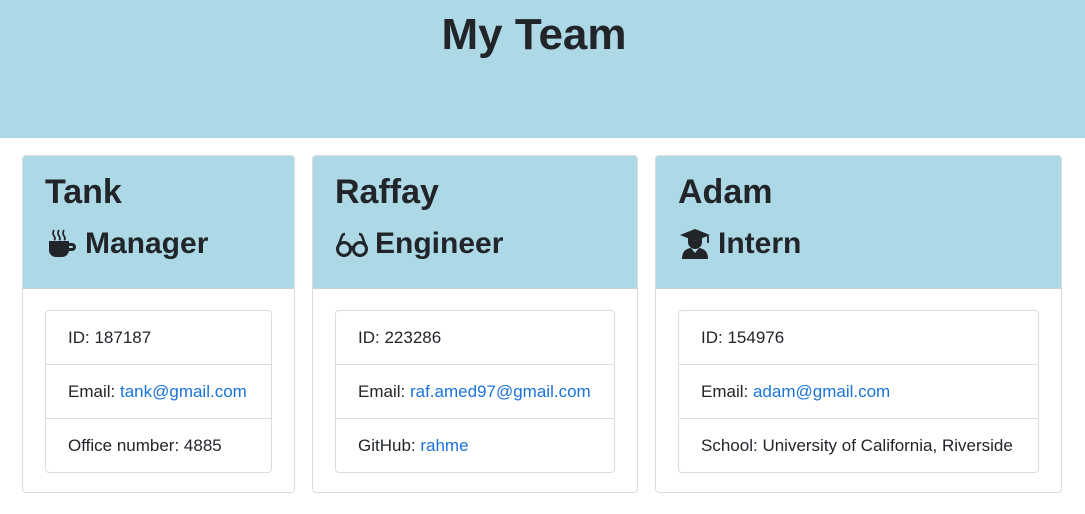 Image resolution: width=1085 pixels, height=514 pixels. Describe the element at coordinates (695, 244) in the screenshot. I see `graduate-icon` at that location.